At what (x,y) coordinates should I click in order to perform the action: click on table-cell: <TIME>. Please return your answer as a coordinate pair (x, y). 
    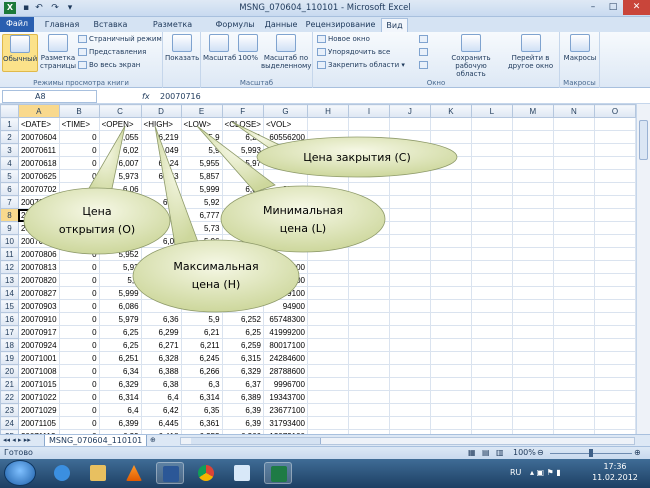
    Looking at the image, I should click on (79, 124).